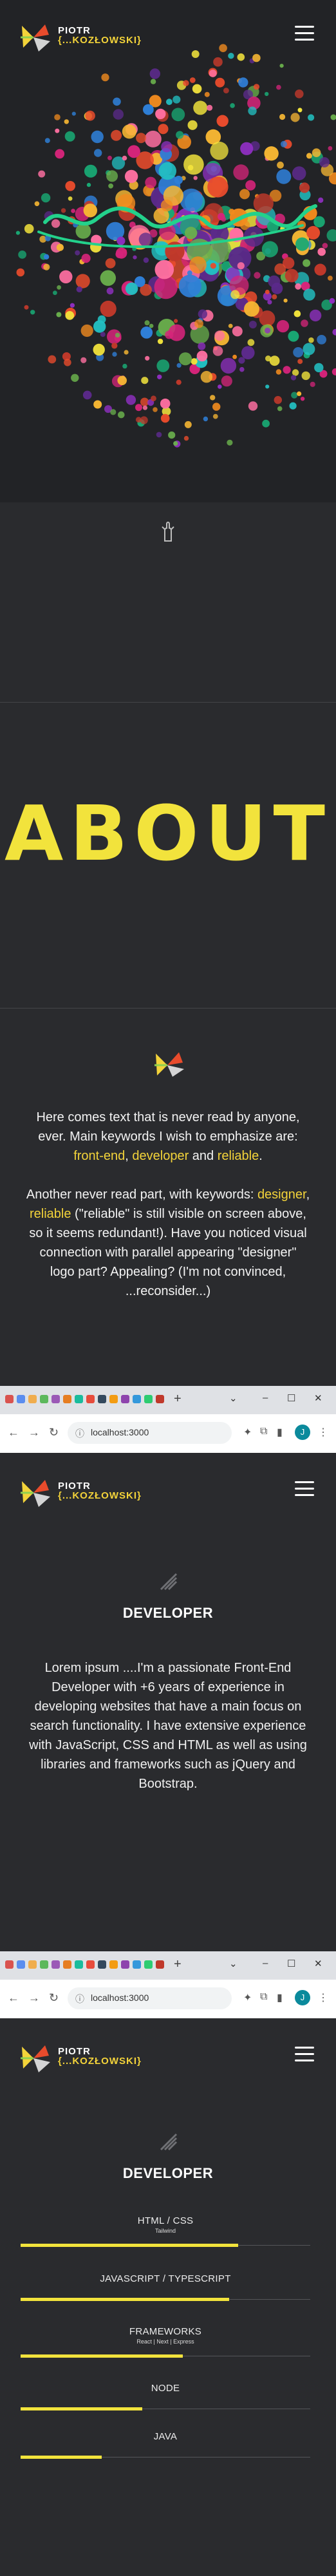 The height and width of the screenshot is (2576, 336). Describe the element at coordinates (100, 1496) in the screenshot. I see `logo-line2: {...KOZŁOWSKI}` at that location.